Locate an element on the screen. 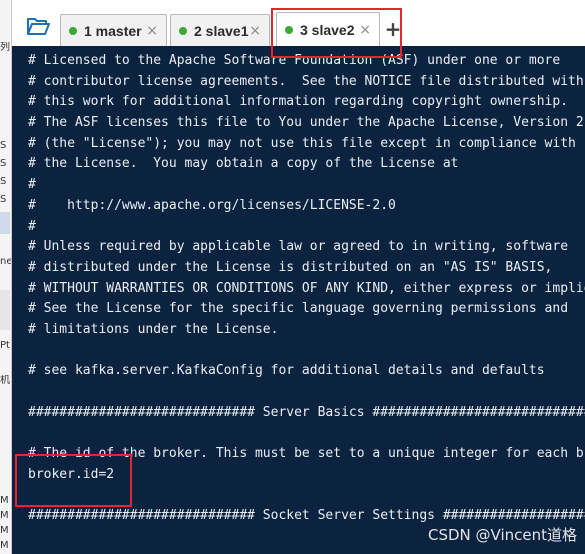  tab-label: 2 slave1 is located at coordinates (221, 30).